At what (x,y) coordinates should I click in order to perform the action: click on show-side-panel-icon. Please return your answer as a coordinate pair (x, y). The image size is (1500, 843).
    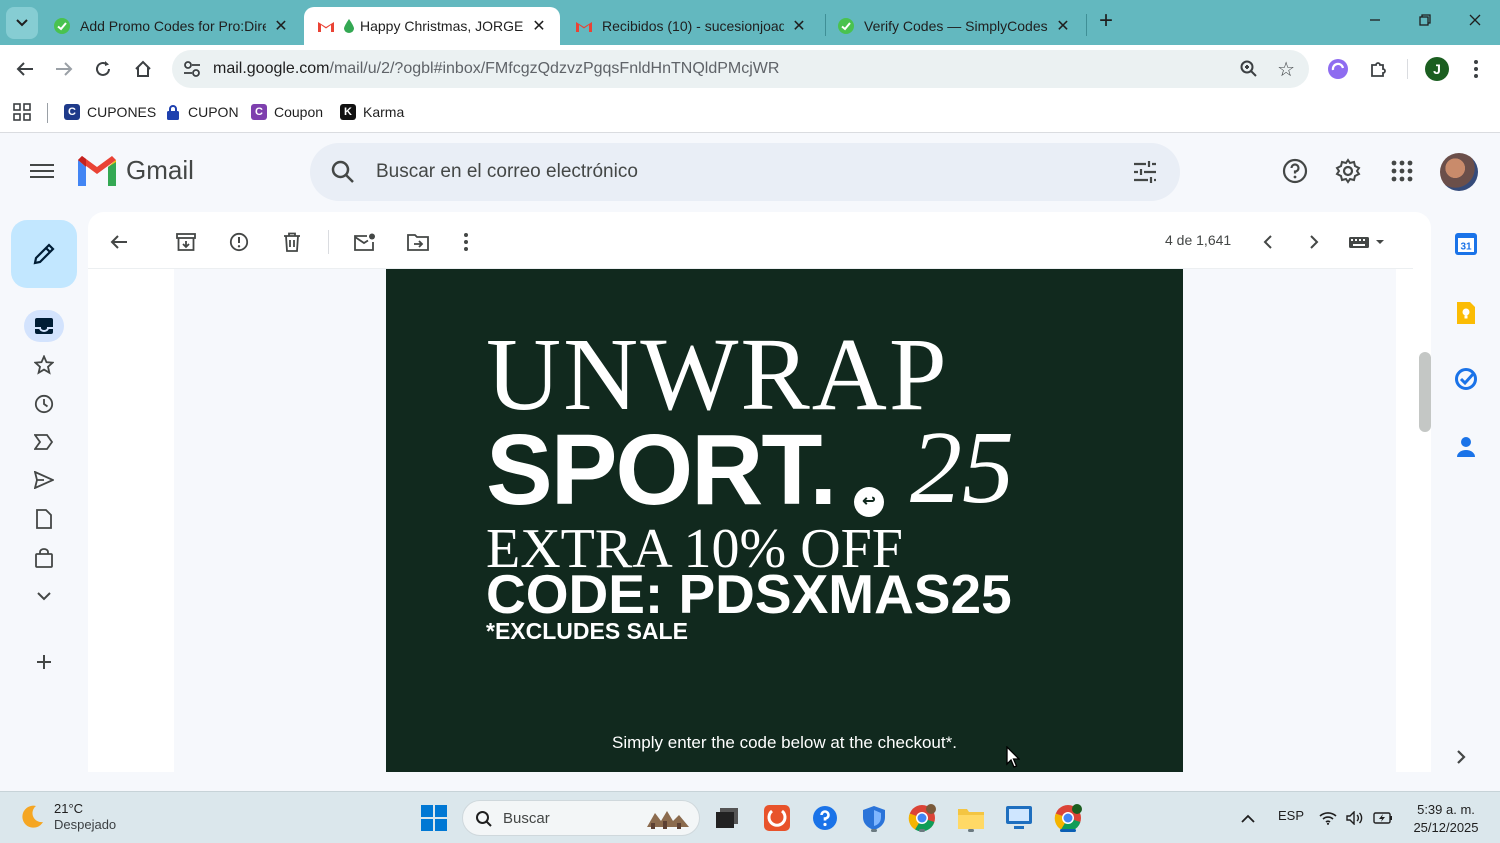
    Looking at the image, I should click on (1461, 759).